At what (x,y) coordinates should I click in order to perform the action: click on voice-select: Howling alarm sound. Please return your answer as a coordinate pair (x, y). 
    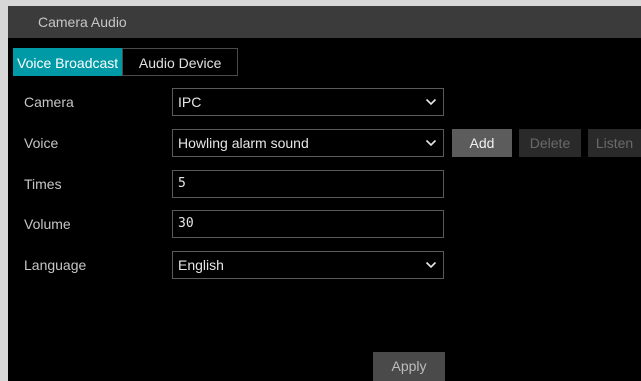
    Looking at the image, I should click on (308, 143).